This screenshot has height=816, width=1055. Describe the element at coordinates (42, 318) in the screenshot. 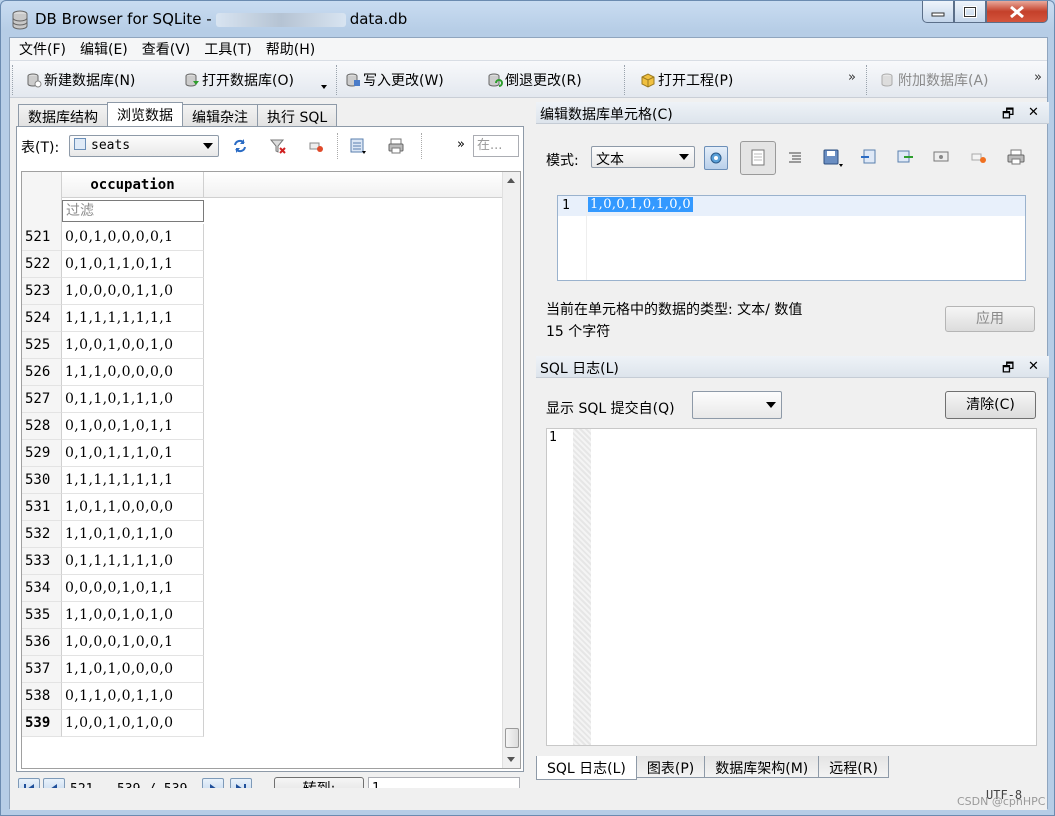

I see `row-number: 524` at that location.